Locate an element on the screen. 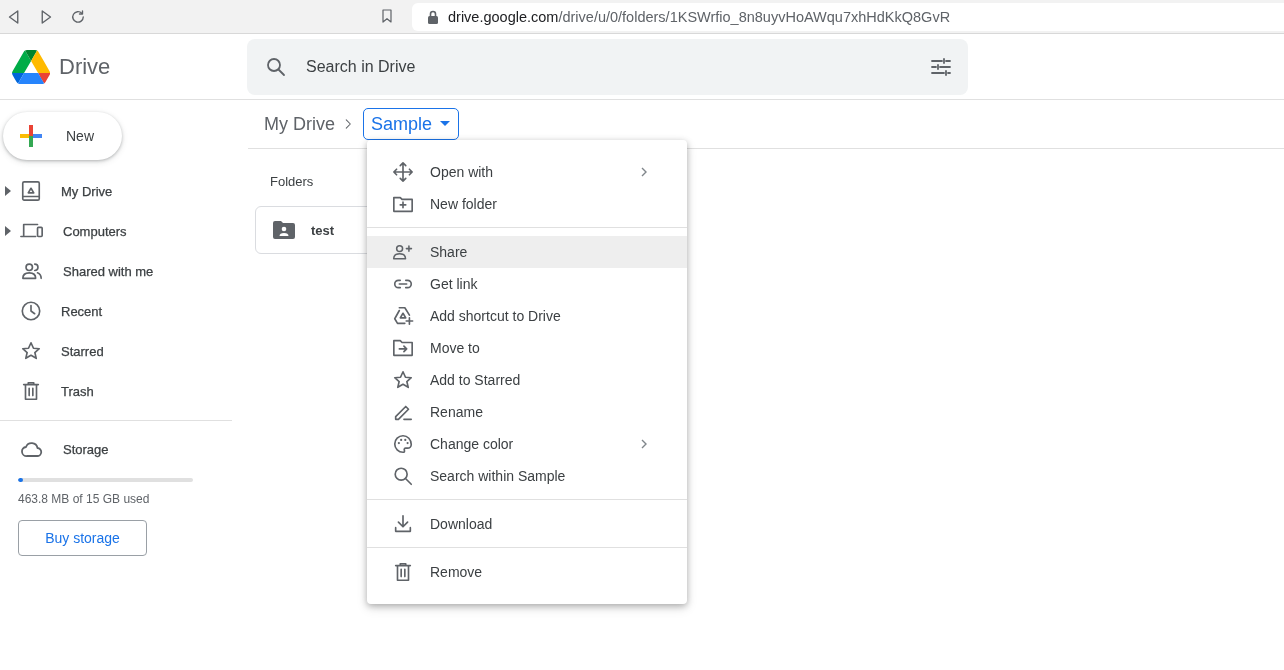 This screenshot has width=1284, height=670. lock-icon is located at coordinates (433, 16).